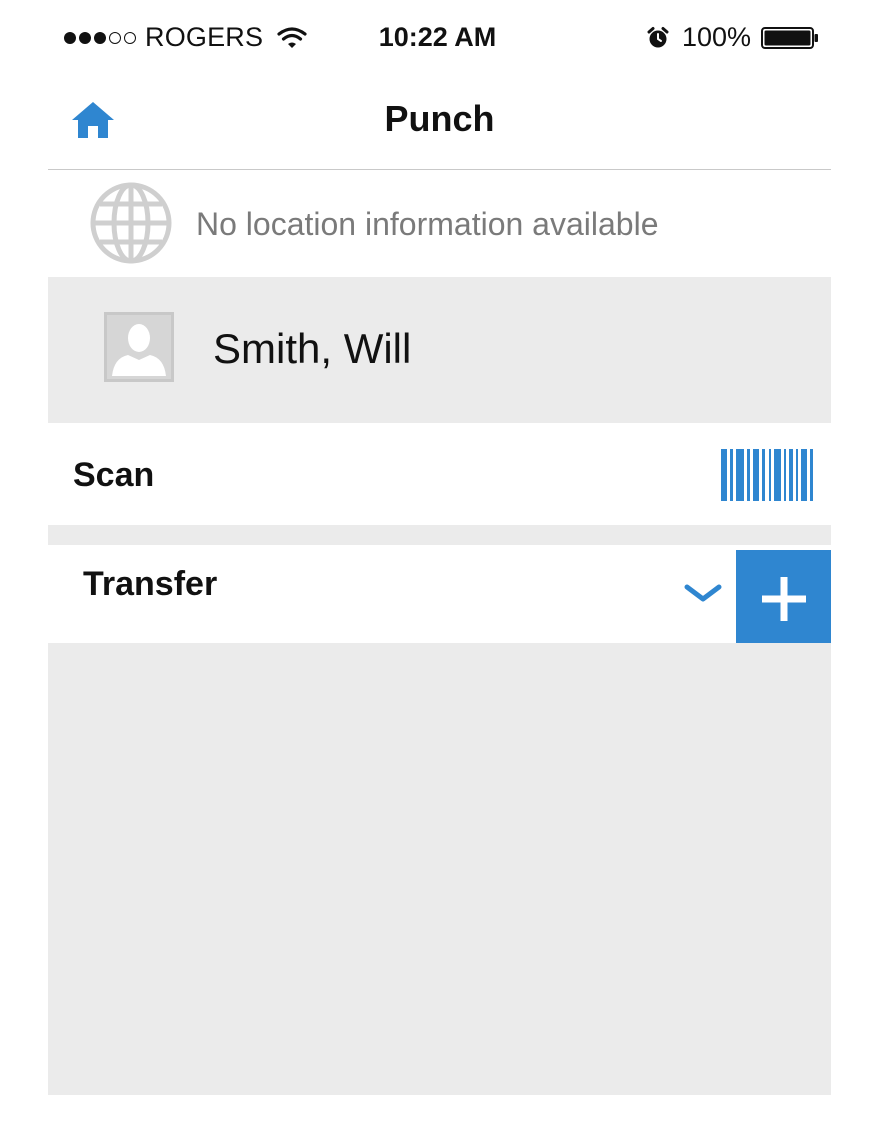  What do you see at coordinates (434, 39) in the screenshot?
I see `status-bar: ROGERS 10:22 AM 100%` at bounding box center [434, 39].